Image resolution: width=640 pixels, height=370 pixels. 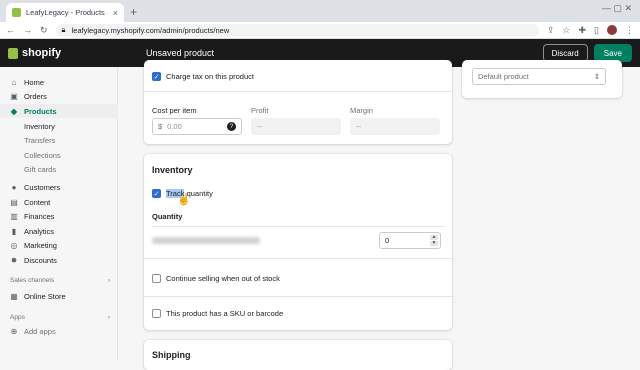 What do you see at coordinates (410, 240) in the screenshot?
I see `quantity-input: 0 ▲ ▼` at bounding box center [410, 240].